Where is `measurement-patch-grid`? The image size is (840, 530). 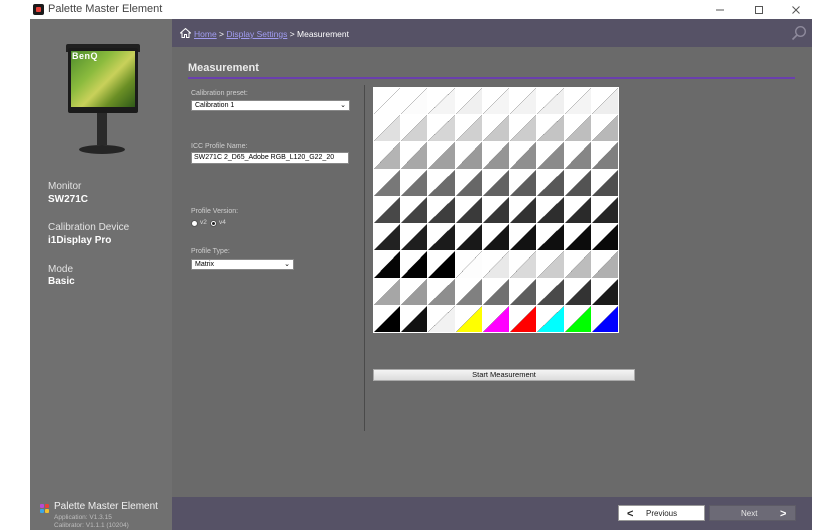 measurement-patch-grid is located at coordinates (496, 210).